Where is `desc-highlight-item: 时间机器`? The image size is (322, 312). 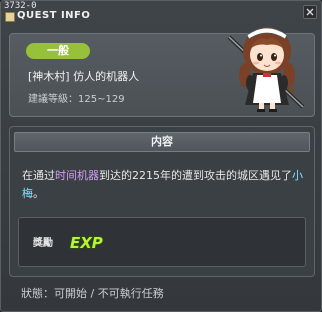 desc-highlight-item: 时间机器 is located at coordinates (77, 175).